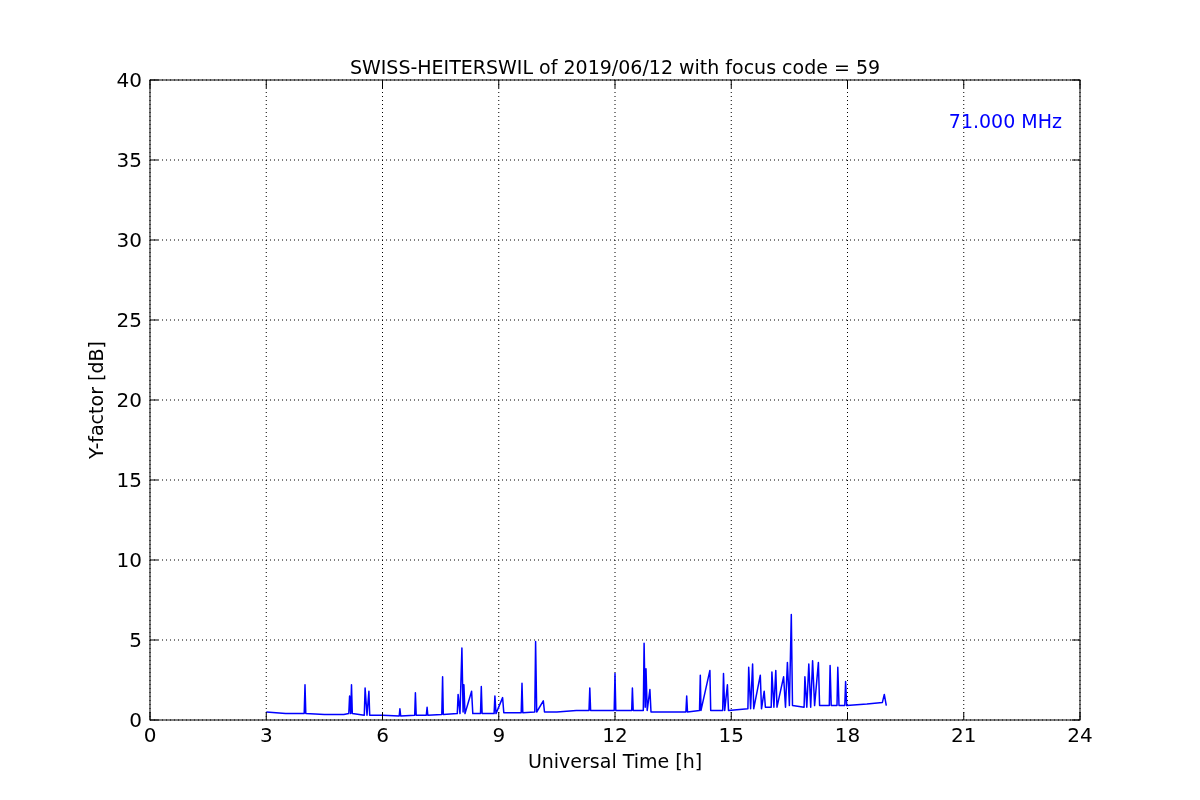 The width and height of the screenshot is (1200, 800). I want to click on tick-label: 40, so click(129, 80).